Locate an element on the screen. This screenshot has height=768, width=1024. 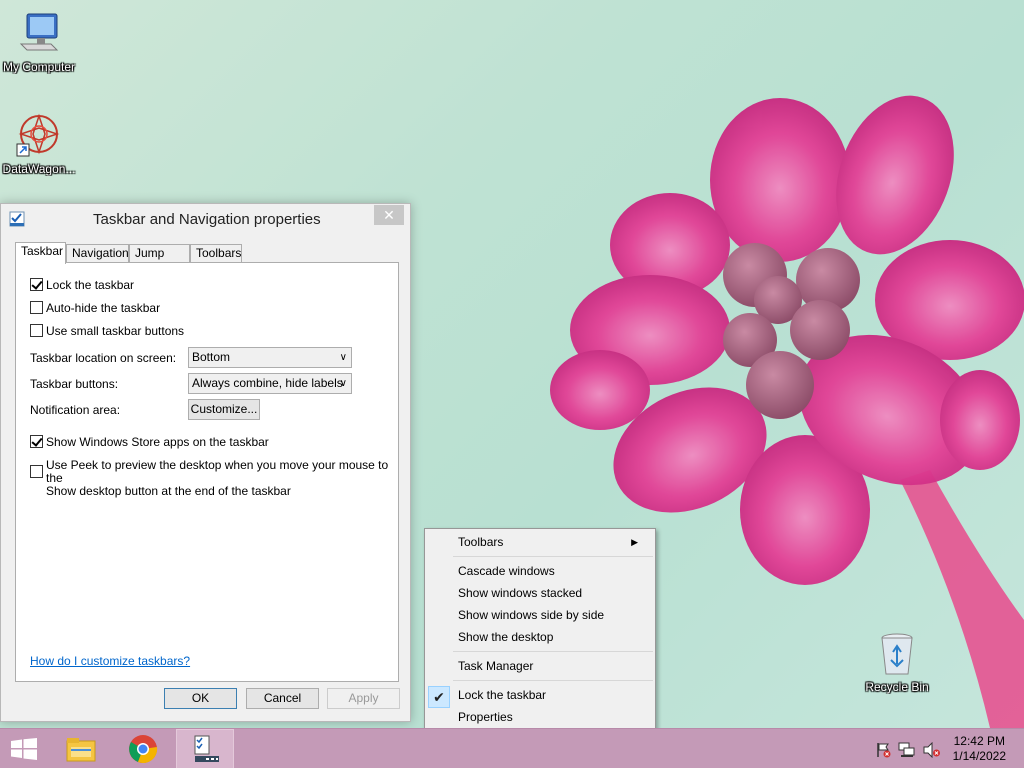
menu-item-toolbars: Toolbars ▶ is located at coordinates (553, 542).